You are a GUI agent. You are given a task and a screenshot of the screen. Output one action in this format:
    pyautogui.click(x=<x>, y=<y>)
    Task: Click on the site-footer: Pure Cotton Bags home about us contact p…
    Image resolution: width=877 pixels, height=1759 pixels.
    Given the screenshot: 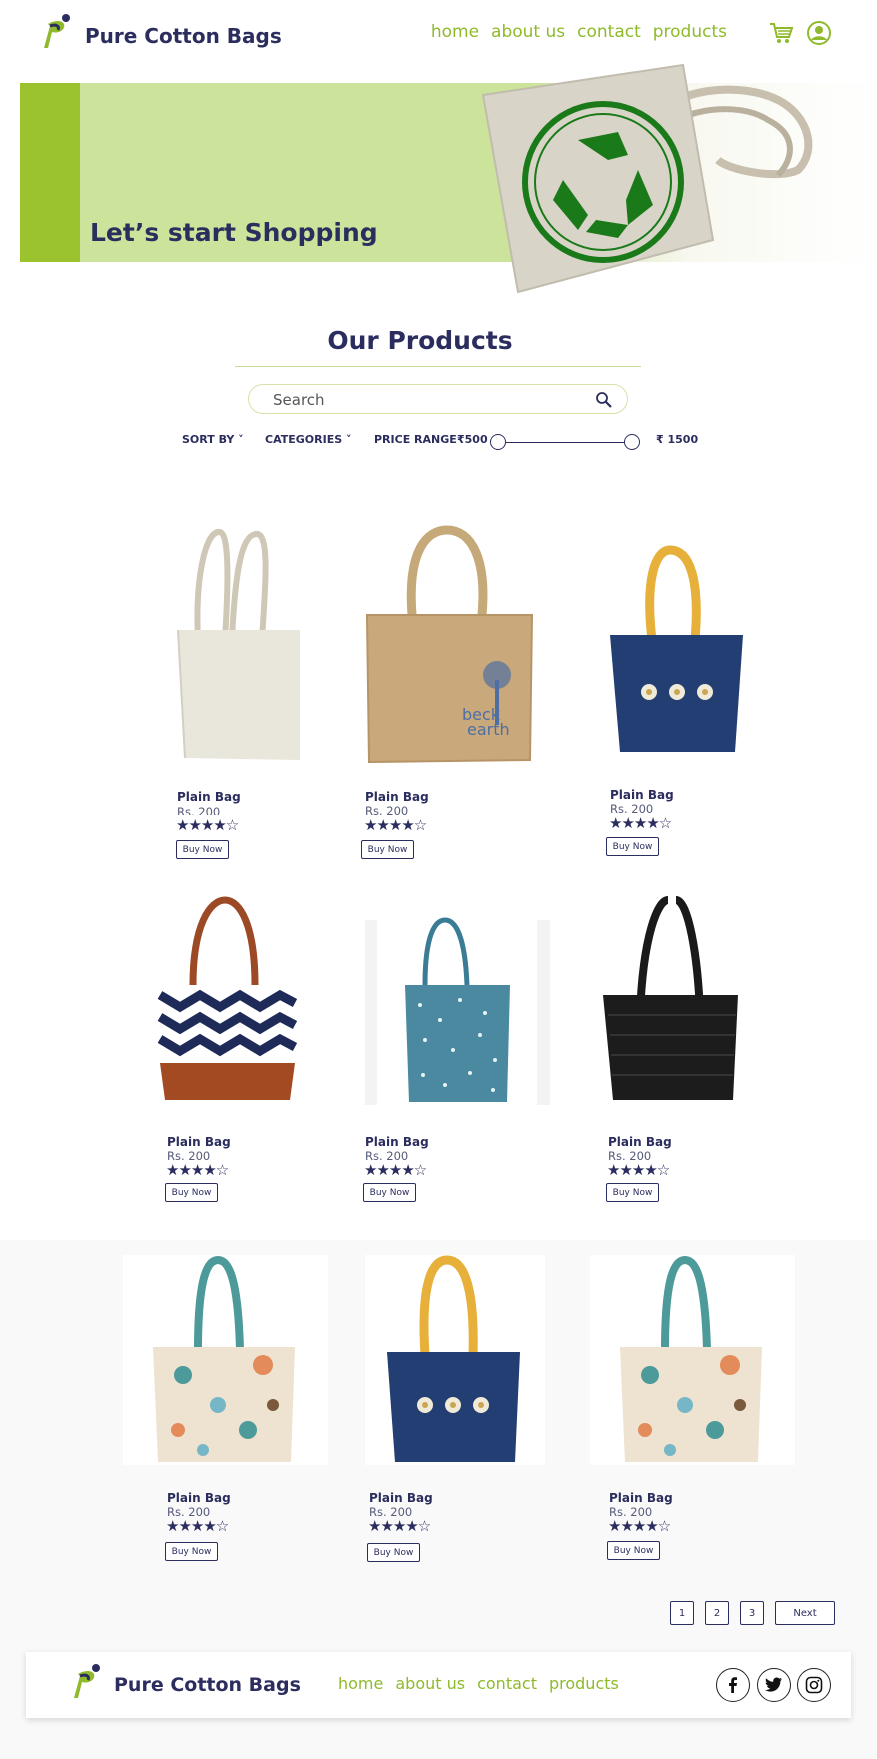 What is the action you would take?
    pyautogui.click(x=438, y=1685)
    